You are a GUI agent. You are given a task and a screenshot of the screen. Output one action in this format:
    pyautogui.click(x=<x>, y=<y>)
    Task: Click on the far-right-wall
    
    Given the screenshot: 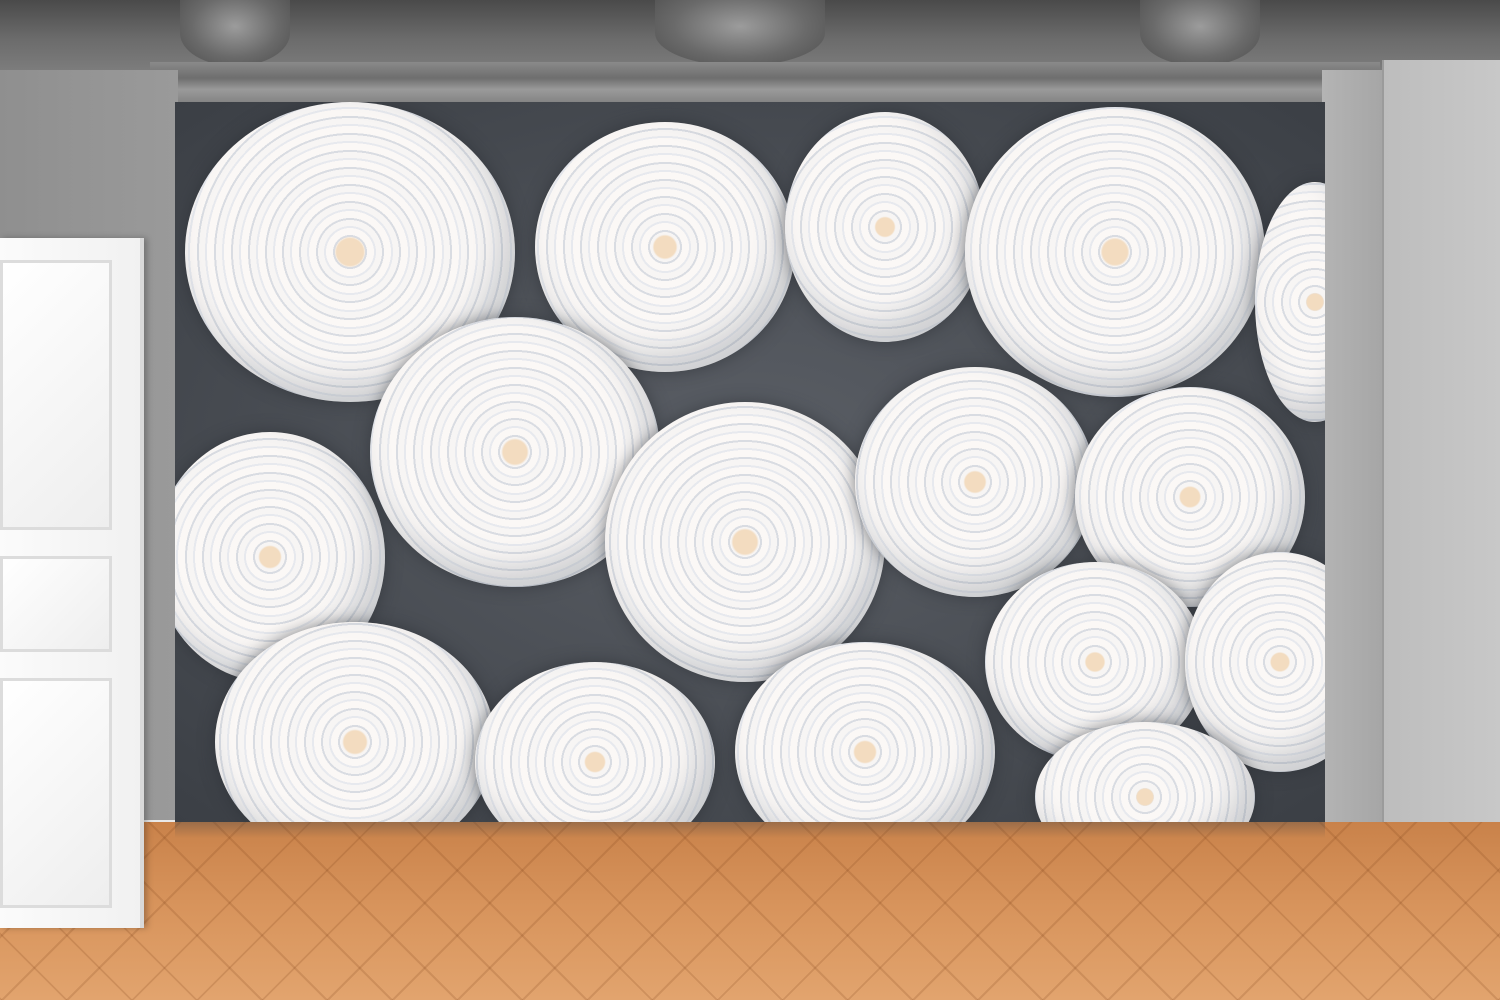 What is the action you would take?
    pyautogui.click(x=1441, y=460)
    